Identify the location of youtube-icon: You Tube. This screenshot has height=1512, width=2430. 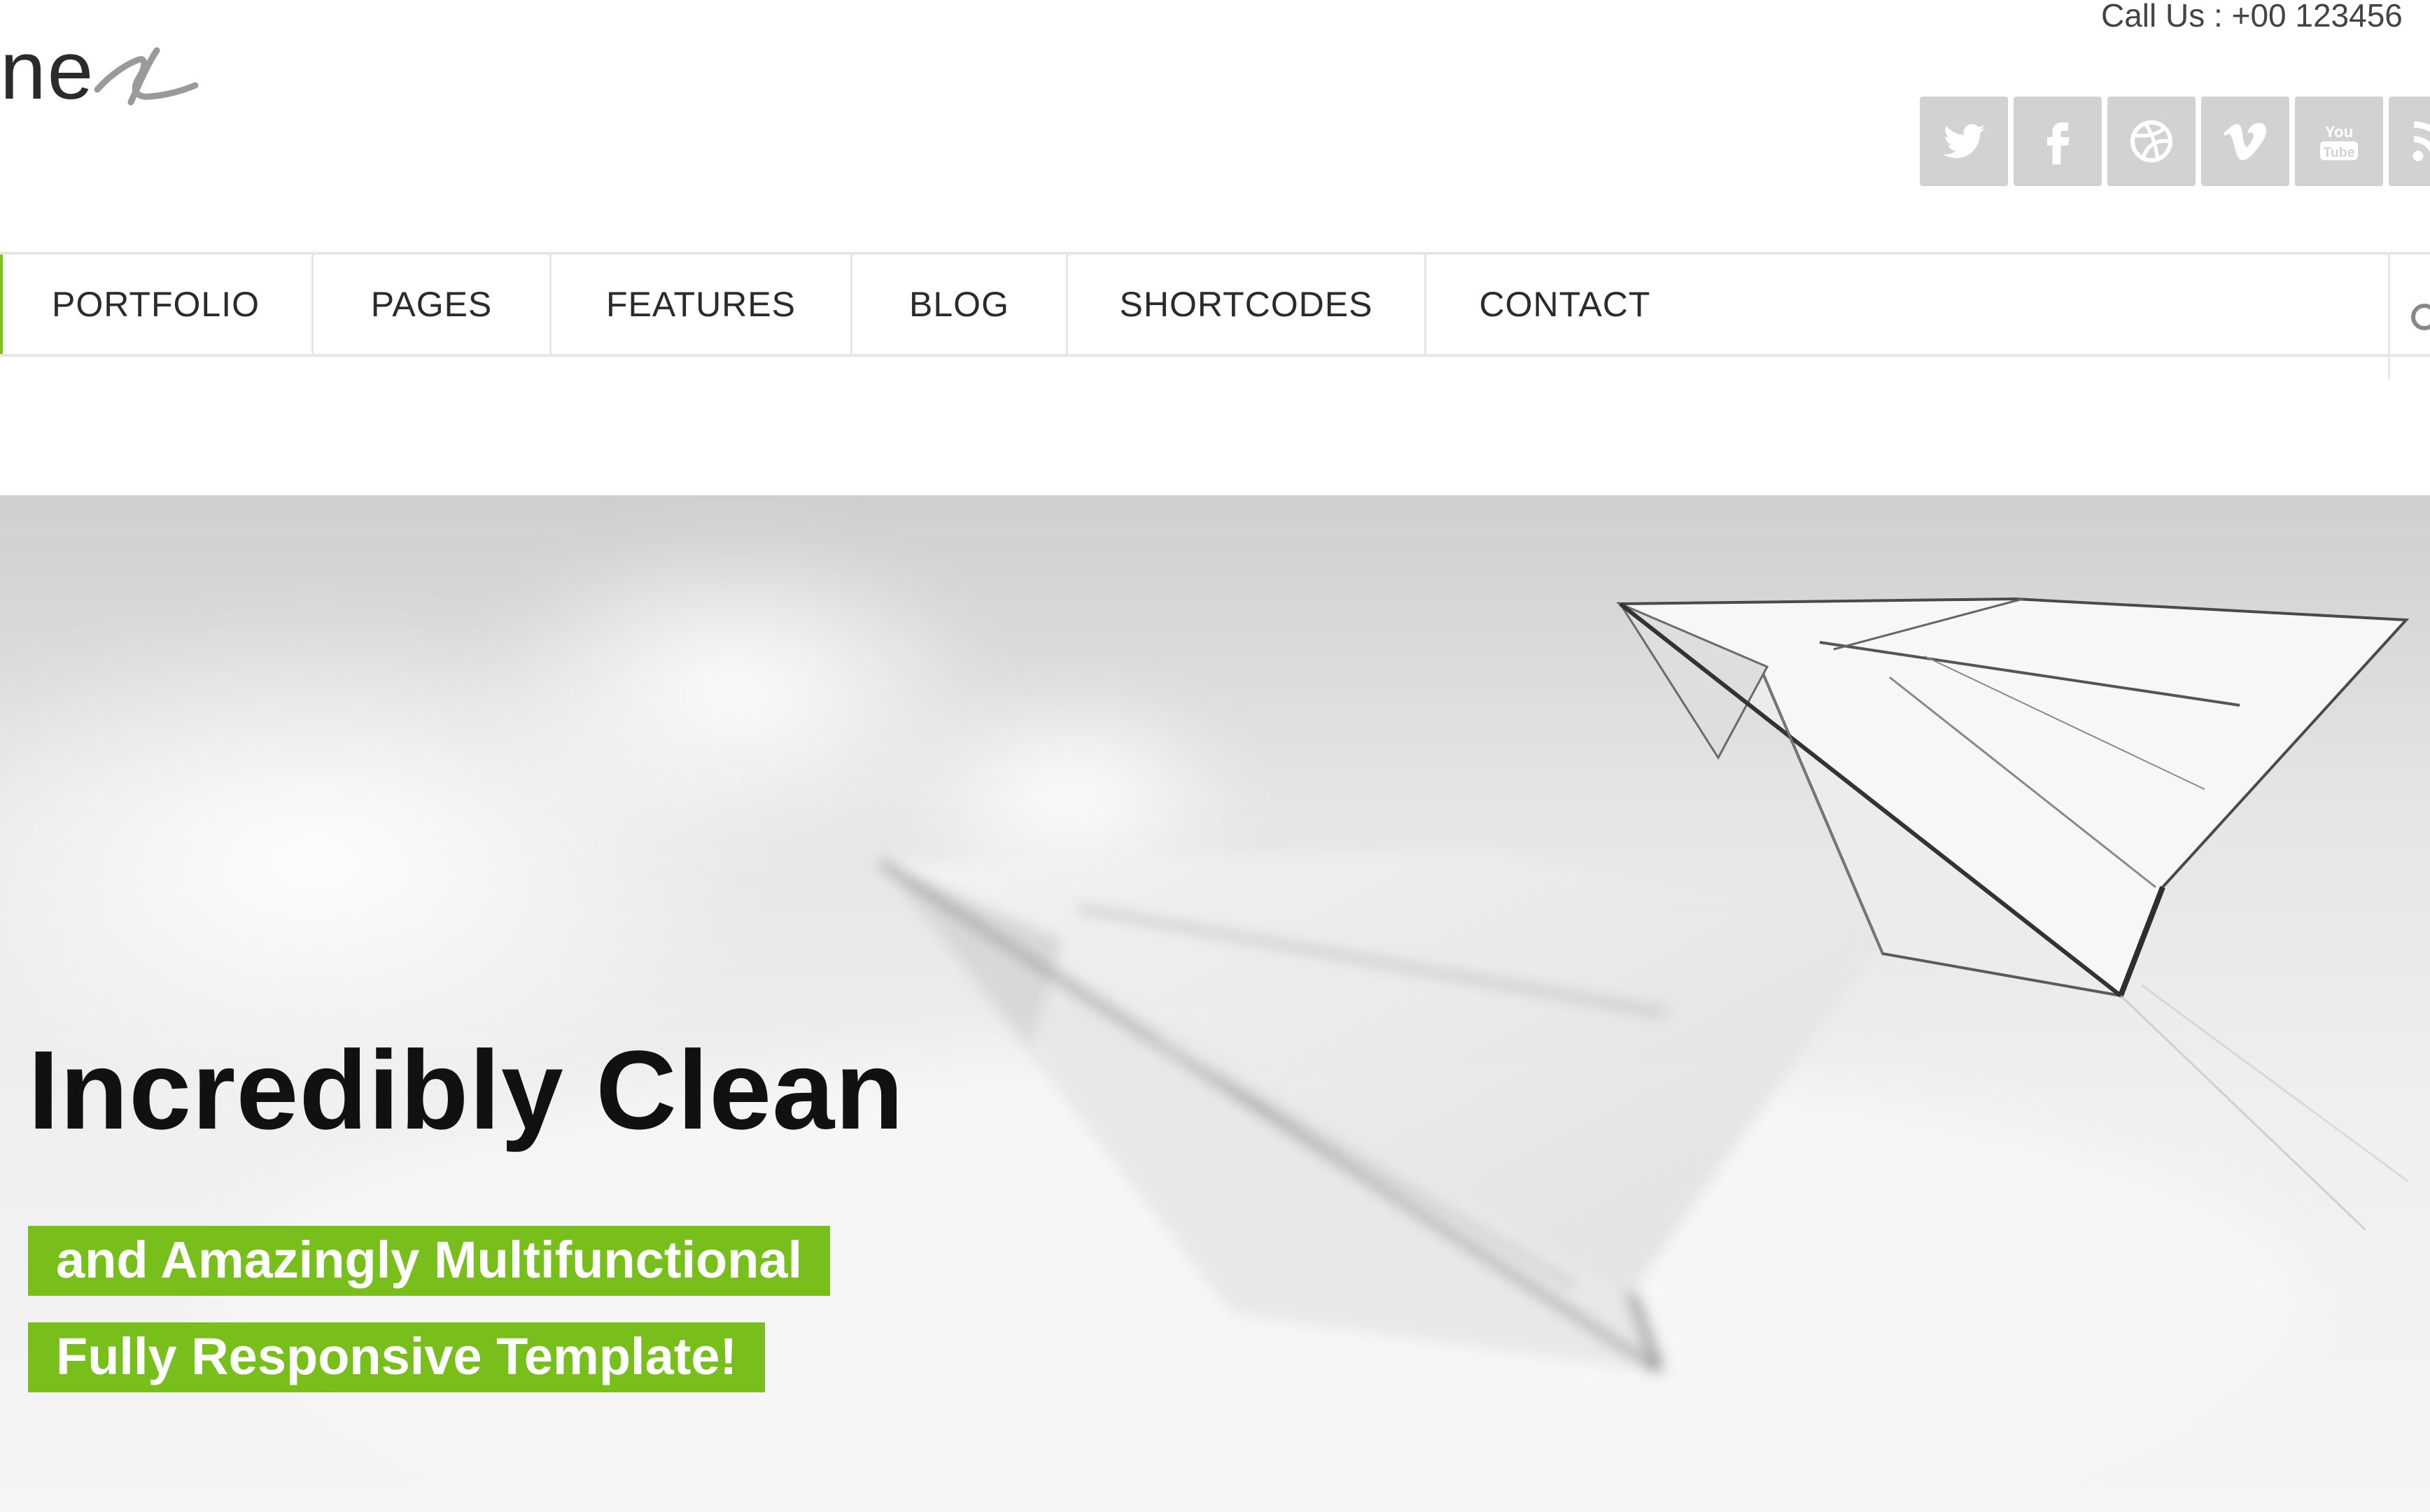
(2339, 141).